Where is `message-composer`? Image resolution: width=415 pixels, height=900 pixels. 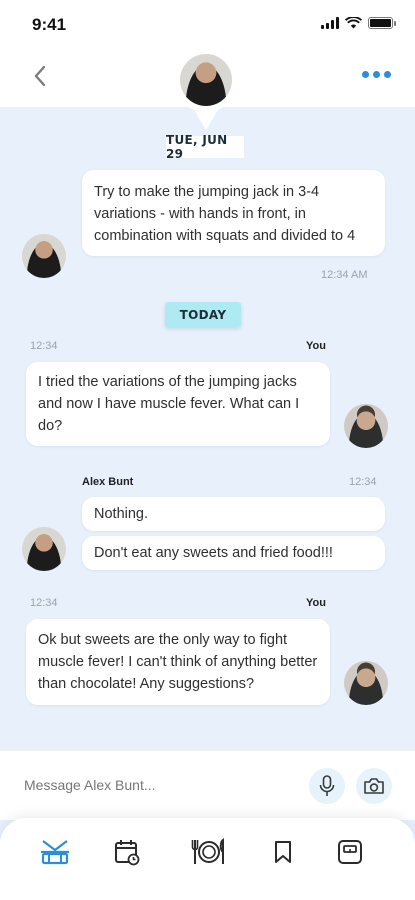
message-composer is located at coordinates (207, 785).